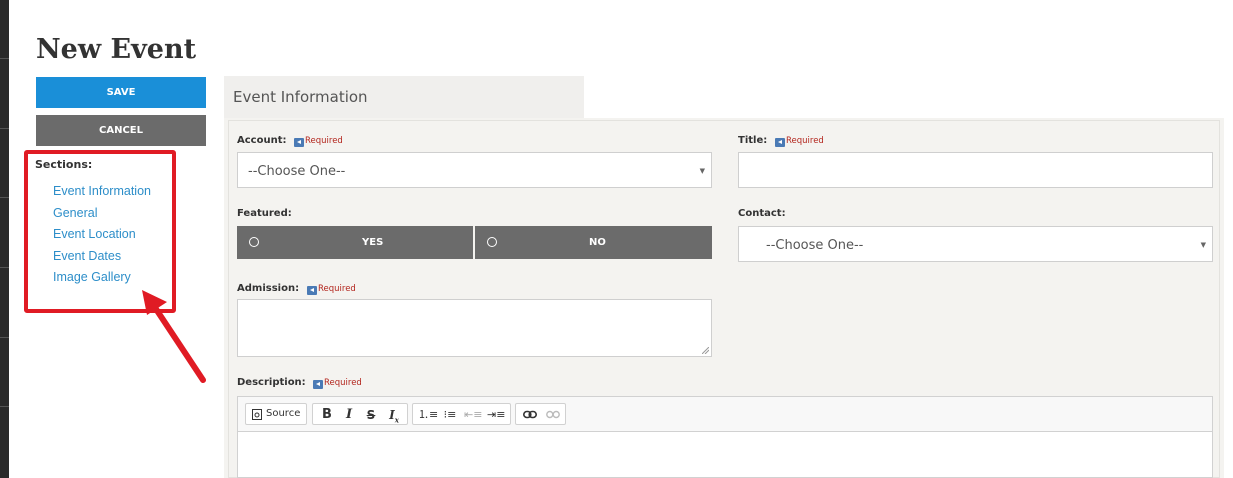 This screenshot has width=1233, height=478. Describe the element at coordinates (349, 415) in the screenshot. I see `italic-icon: I` at that location.